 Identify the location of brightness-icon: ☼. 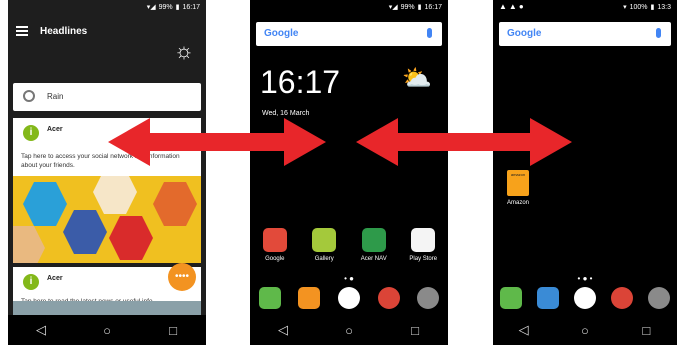
(184, 51).